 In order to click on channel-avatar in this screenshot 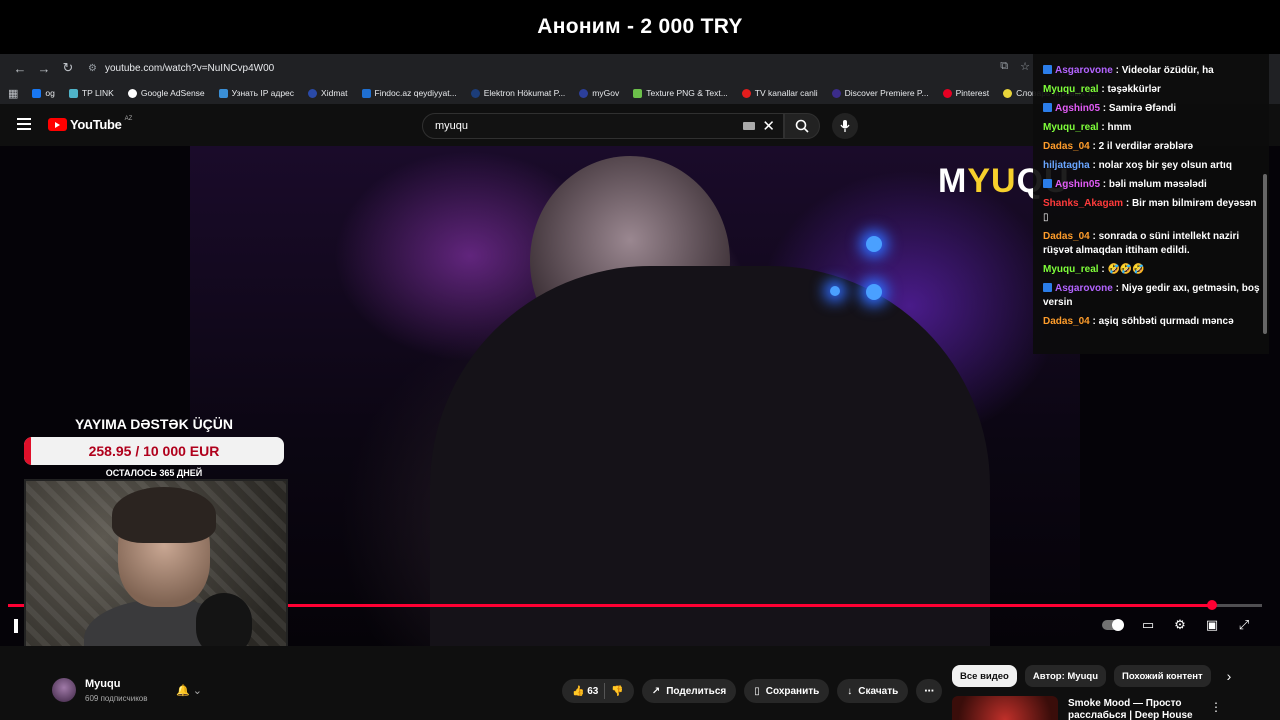, I will do `click(64, 690)`.